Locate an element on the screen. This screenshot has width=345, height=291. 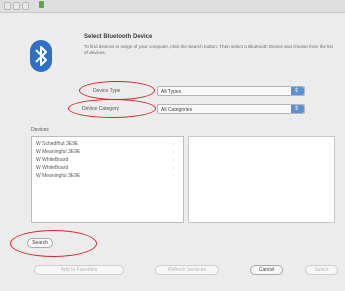
bluetooth-icon is located at coordinates (41, 56).